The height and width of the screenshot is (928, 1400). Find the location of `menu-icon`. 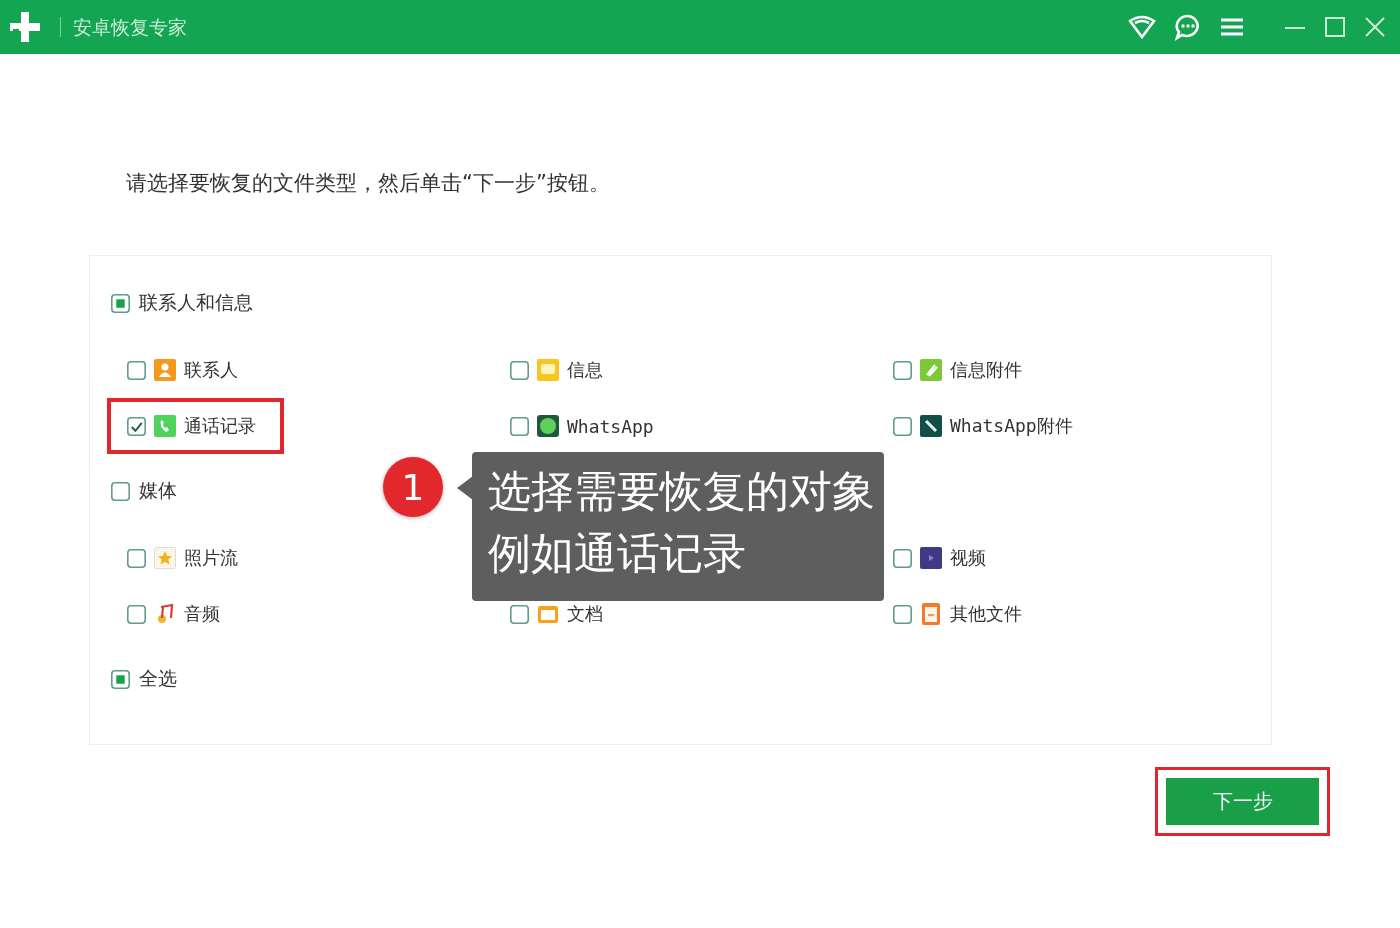

menu-icon is located at coordinates (1232, 27).